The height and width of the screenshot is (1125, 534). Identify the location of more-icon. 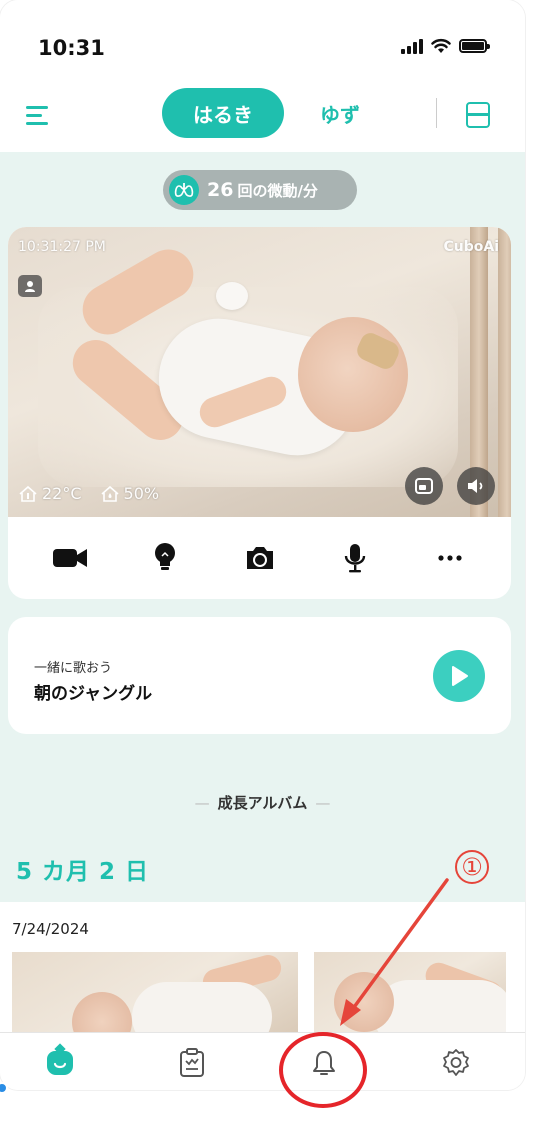
(449, 558).